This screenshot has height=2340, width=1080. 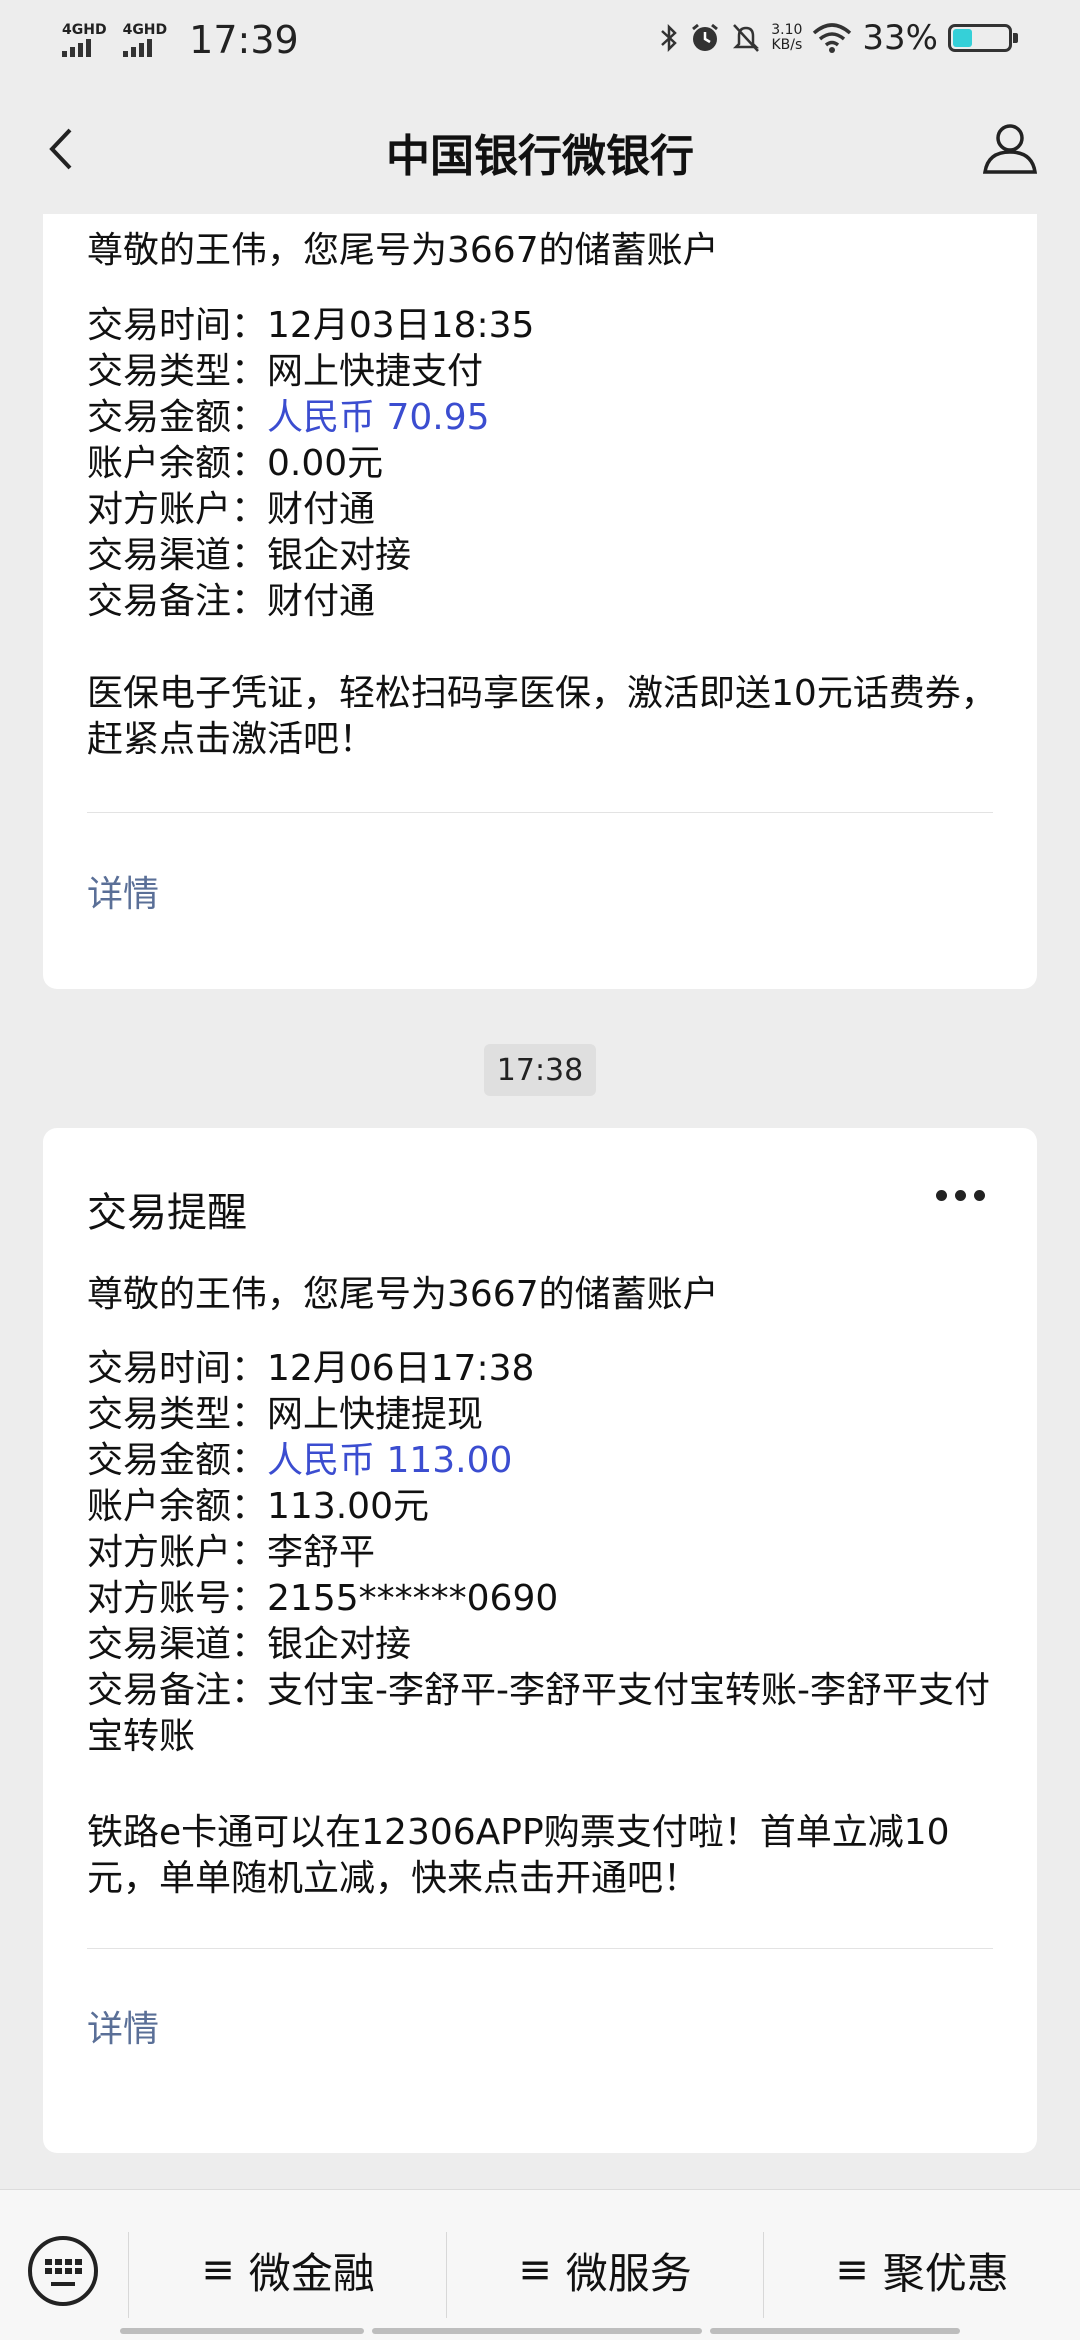 What do you see at coordinates (628, 2273) in the screenshot?
I see `menu-item-label: 微服务` at bounding box center [628, 2273].